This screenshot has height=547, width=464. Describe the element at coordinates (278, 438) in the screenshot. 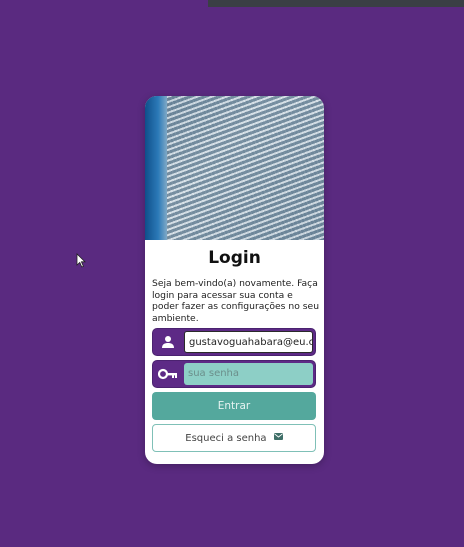

I see `mail-icon` at that location.